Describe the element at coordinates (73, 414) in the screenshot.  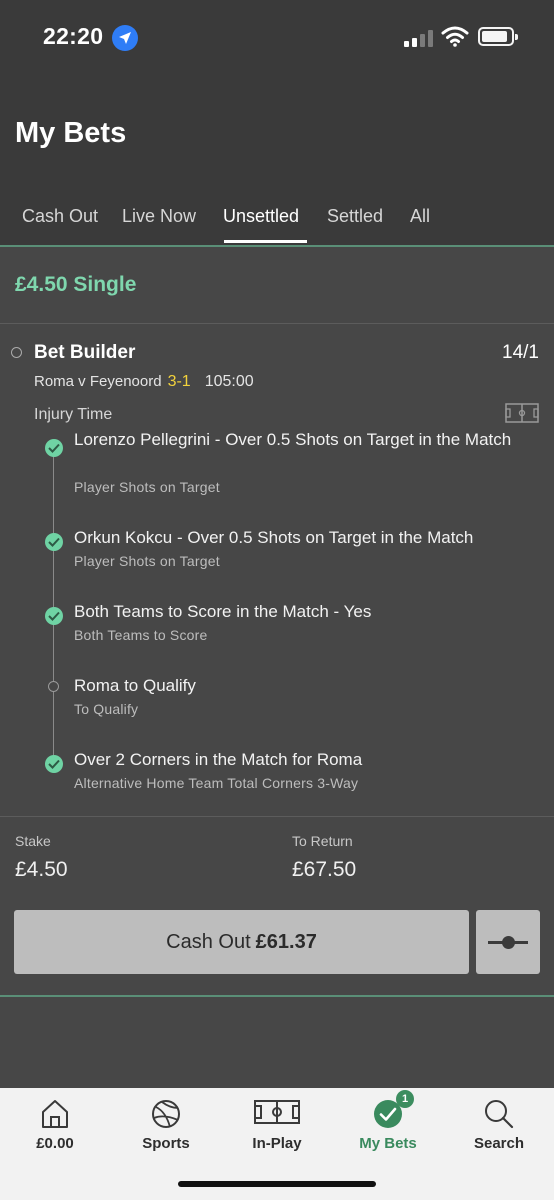
I see `match-period: Injury Time` at that location.